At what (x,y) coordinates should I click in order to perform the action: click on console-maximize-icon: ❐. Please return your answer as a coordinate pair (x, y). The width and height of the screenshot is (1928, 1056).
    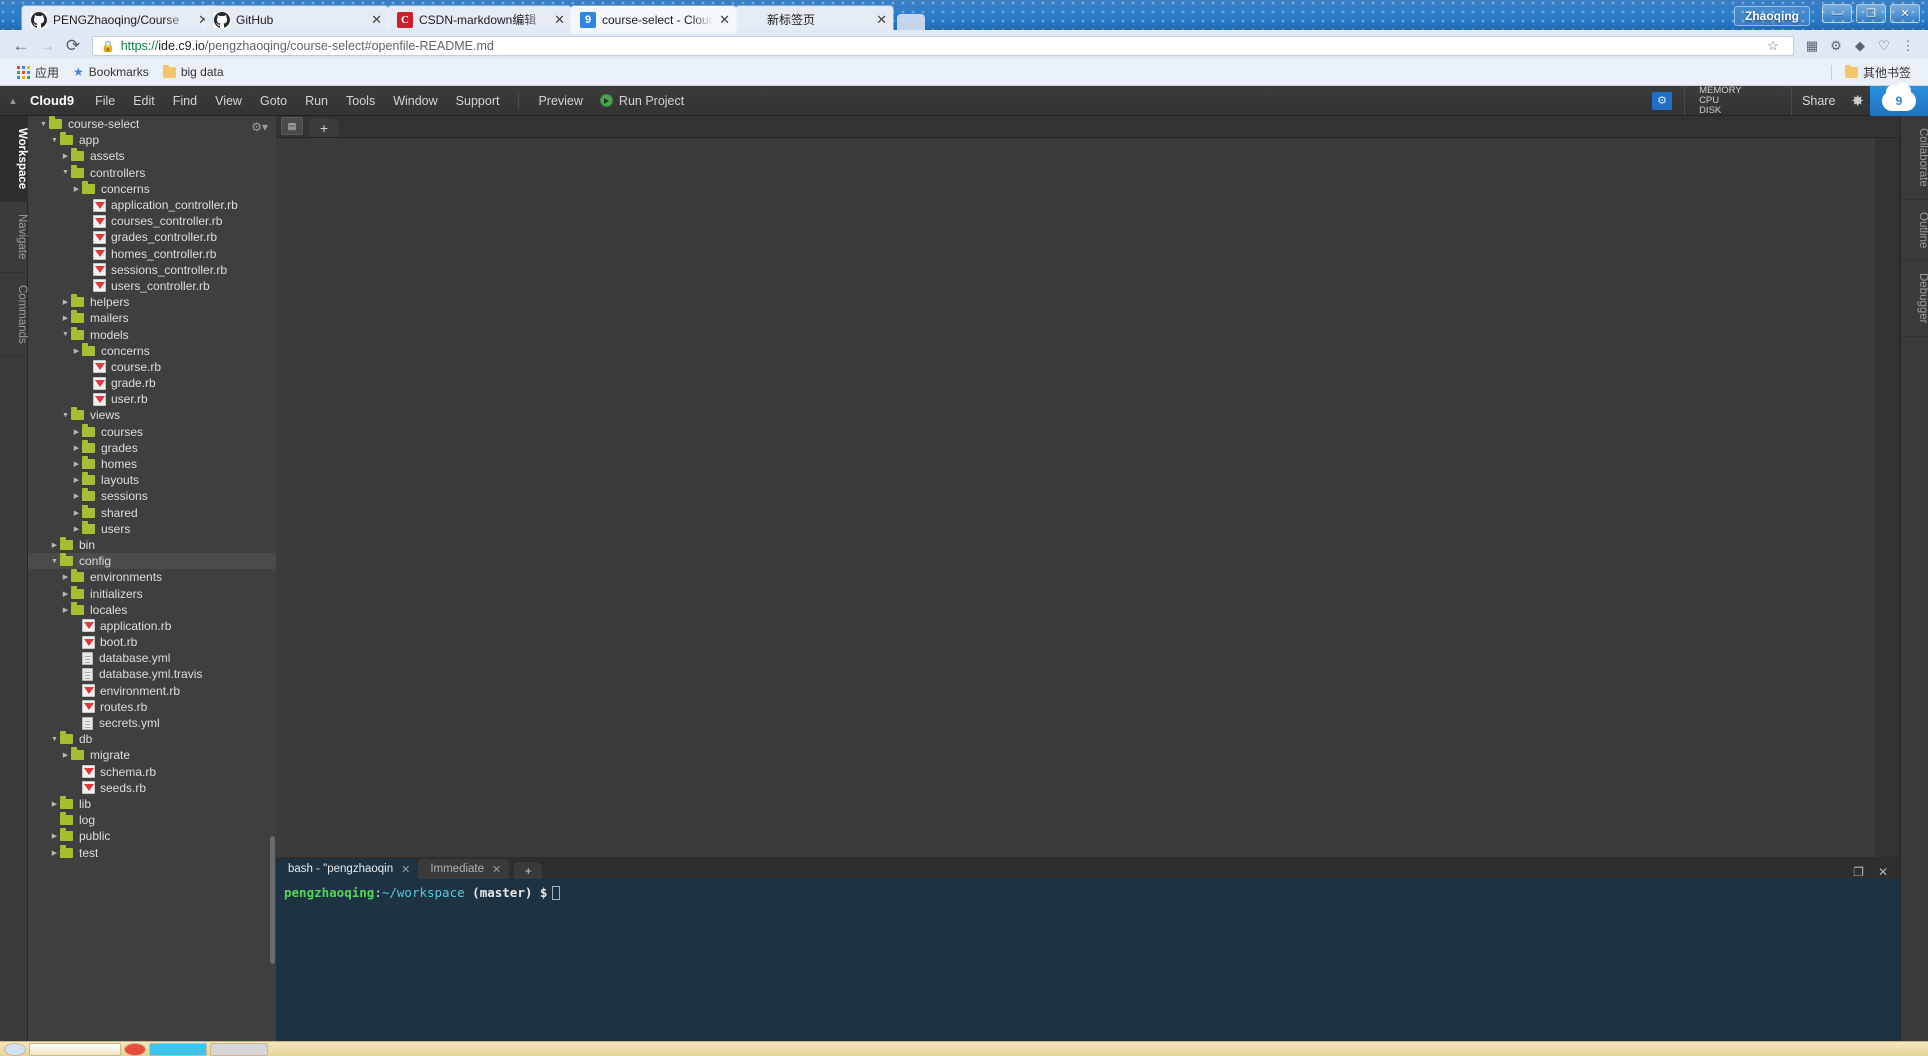
    Looking at the image, I should click on (1858, 872).